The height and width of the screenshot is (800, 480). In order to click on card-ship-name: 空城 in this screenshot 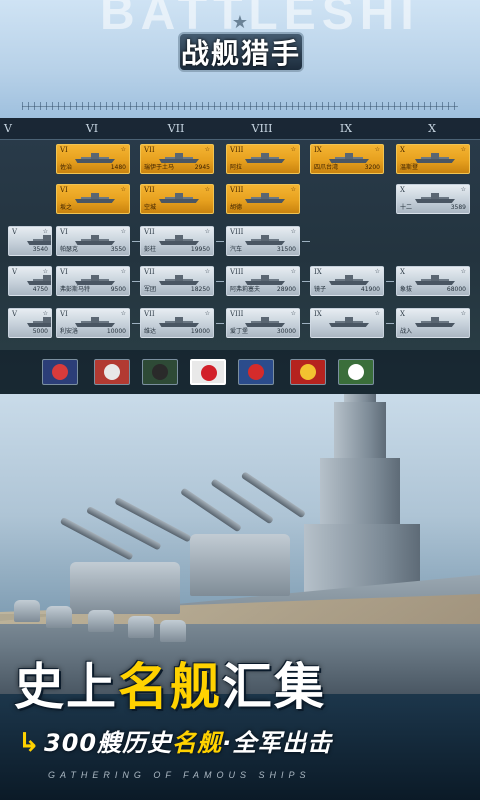, I will do `click(150, 207)`.